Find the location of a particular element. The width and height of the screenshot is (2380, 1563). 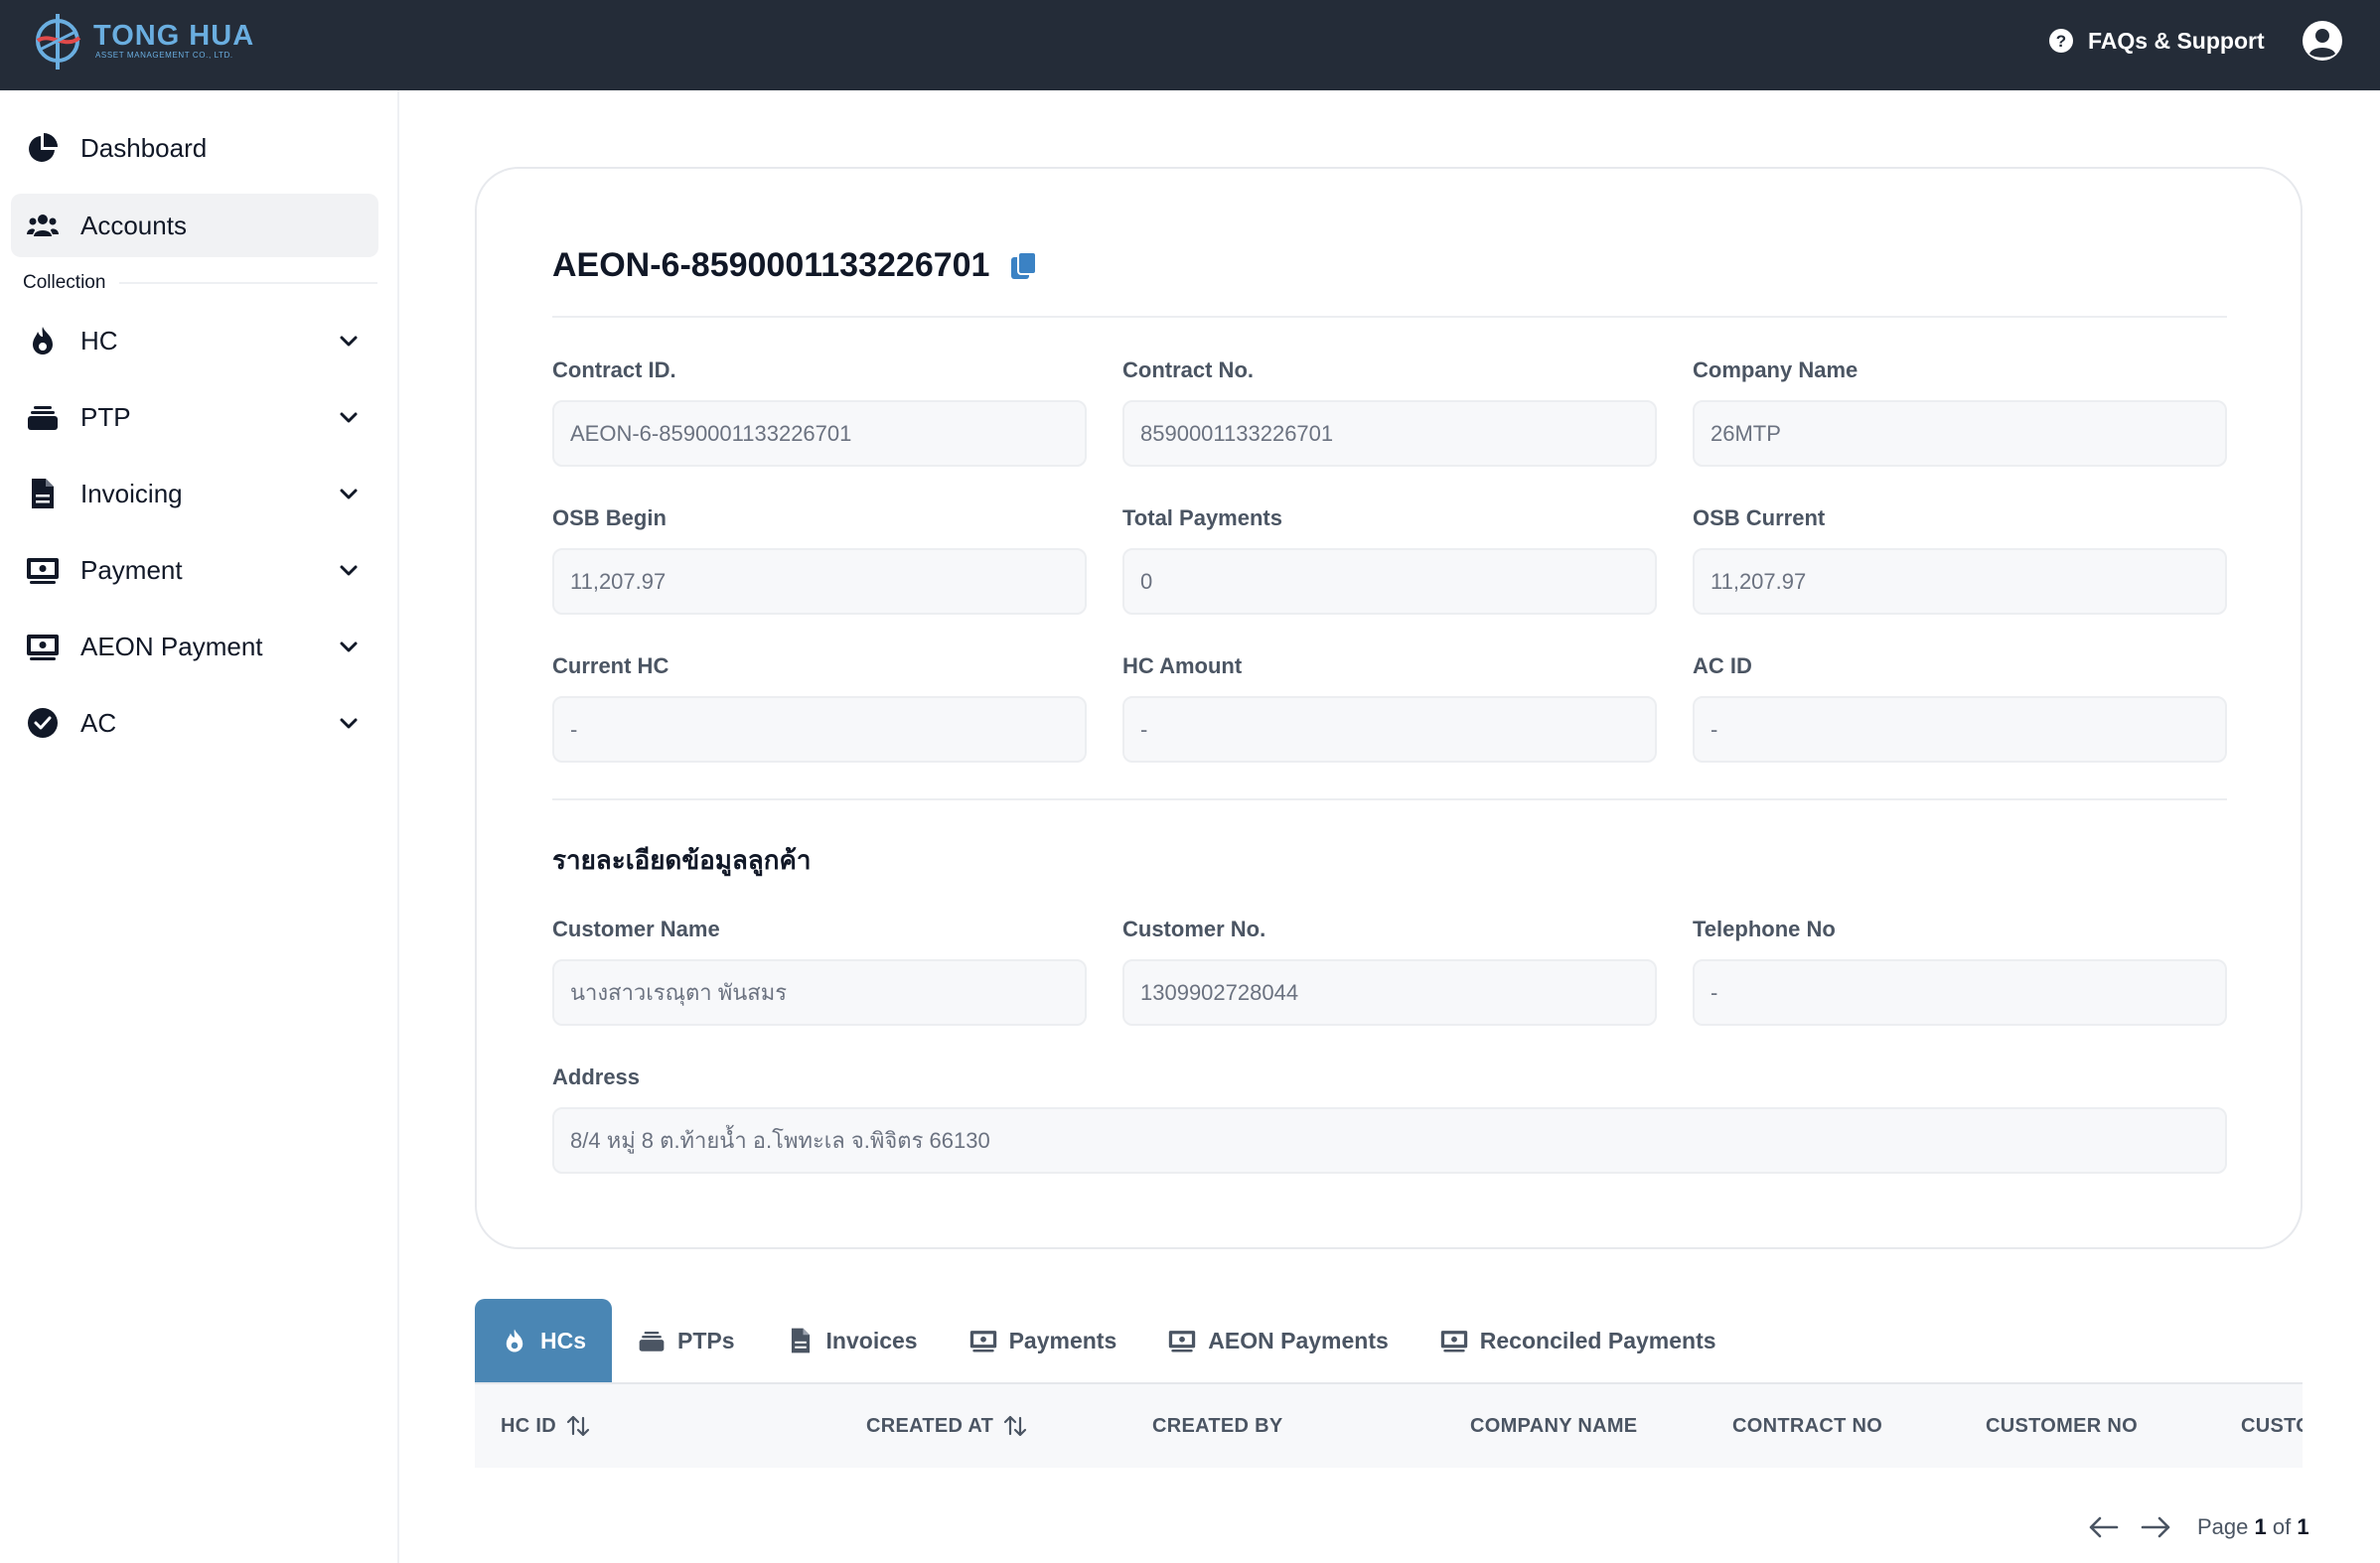

customer-section-title: รายละเอียดข้อมูลลูกค้า is located at coordinates (682, 860).